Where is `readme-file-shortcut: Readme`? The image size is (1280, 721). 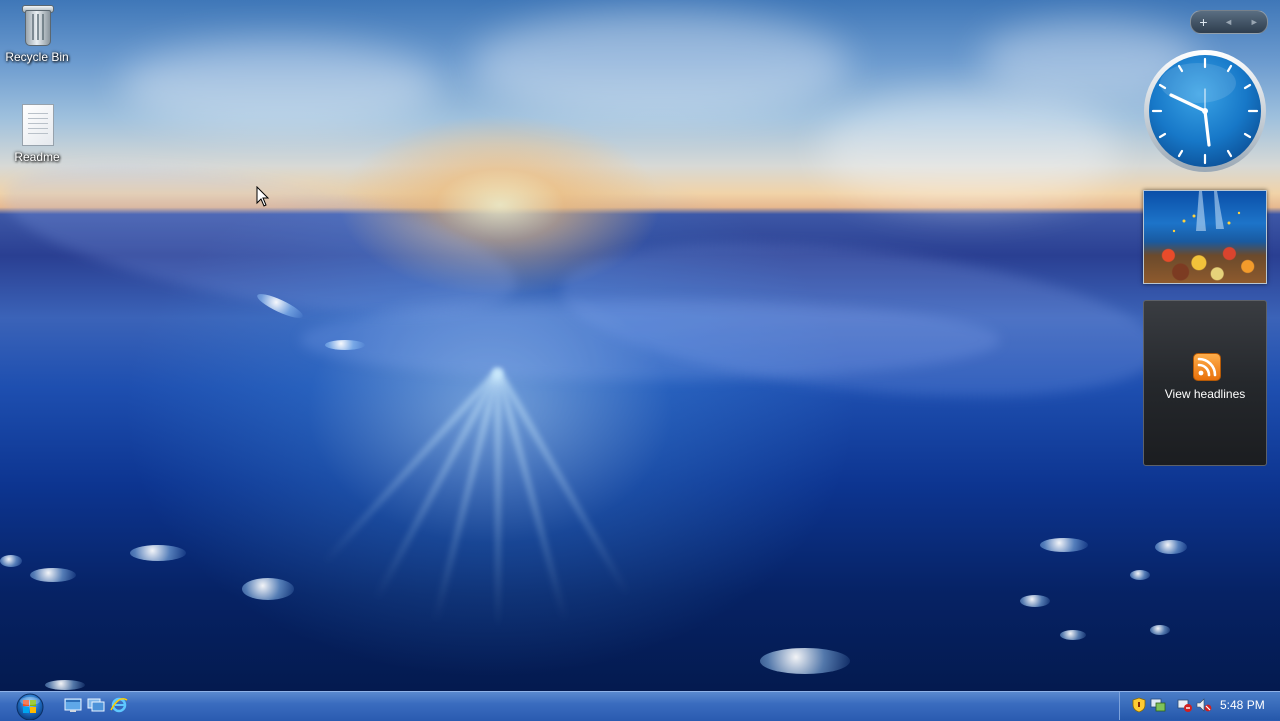
readme-file-shortcut: Readme is located at coordinates (37, 133).